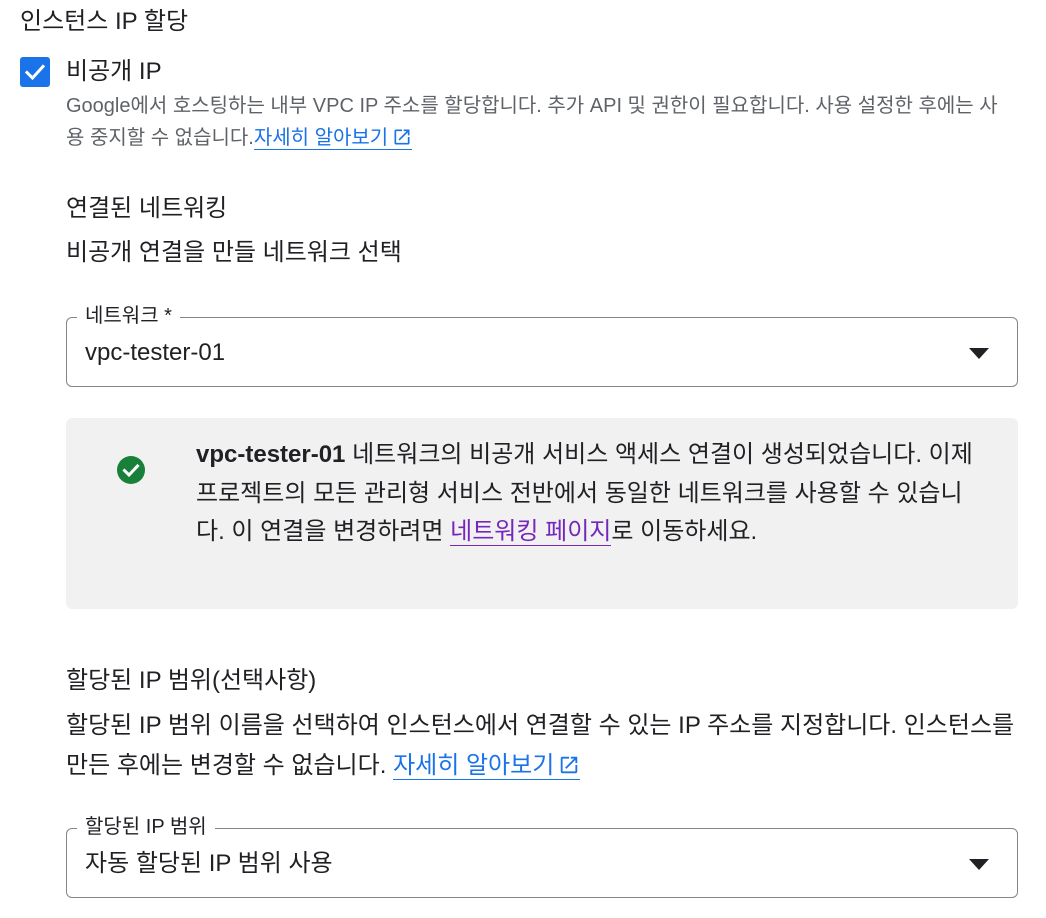  What do you see at coordinates (271, 454) in the screenshot?
I see `info-network-name: vpc-tester-01` at bounding box center [271, 454].